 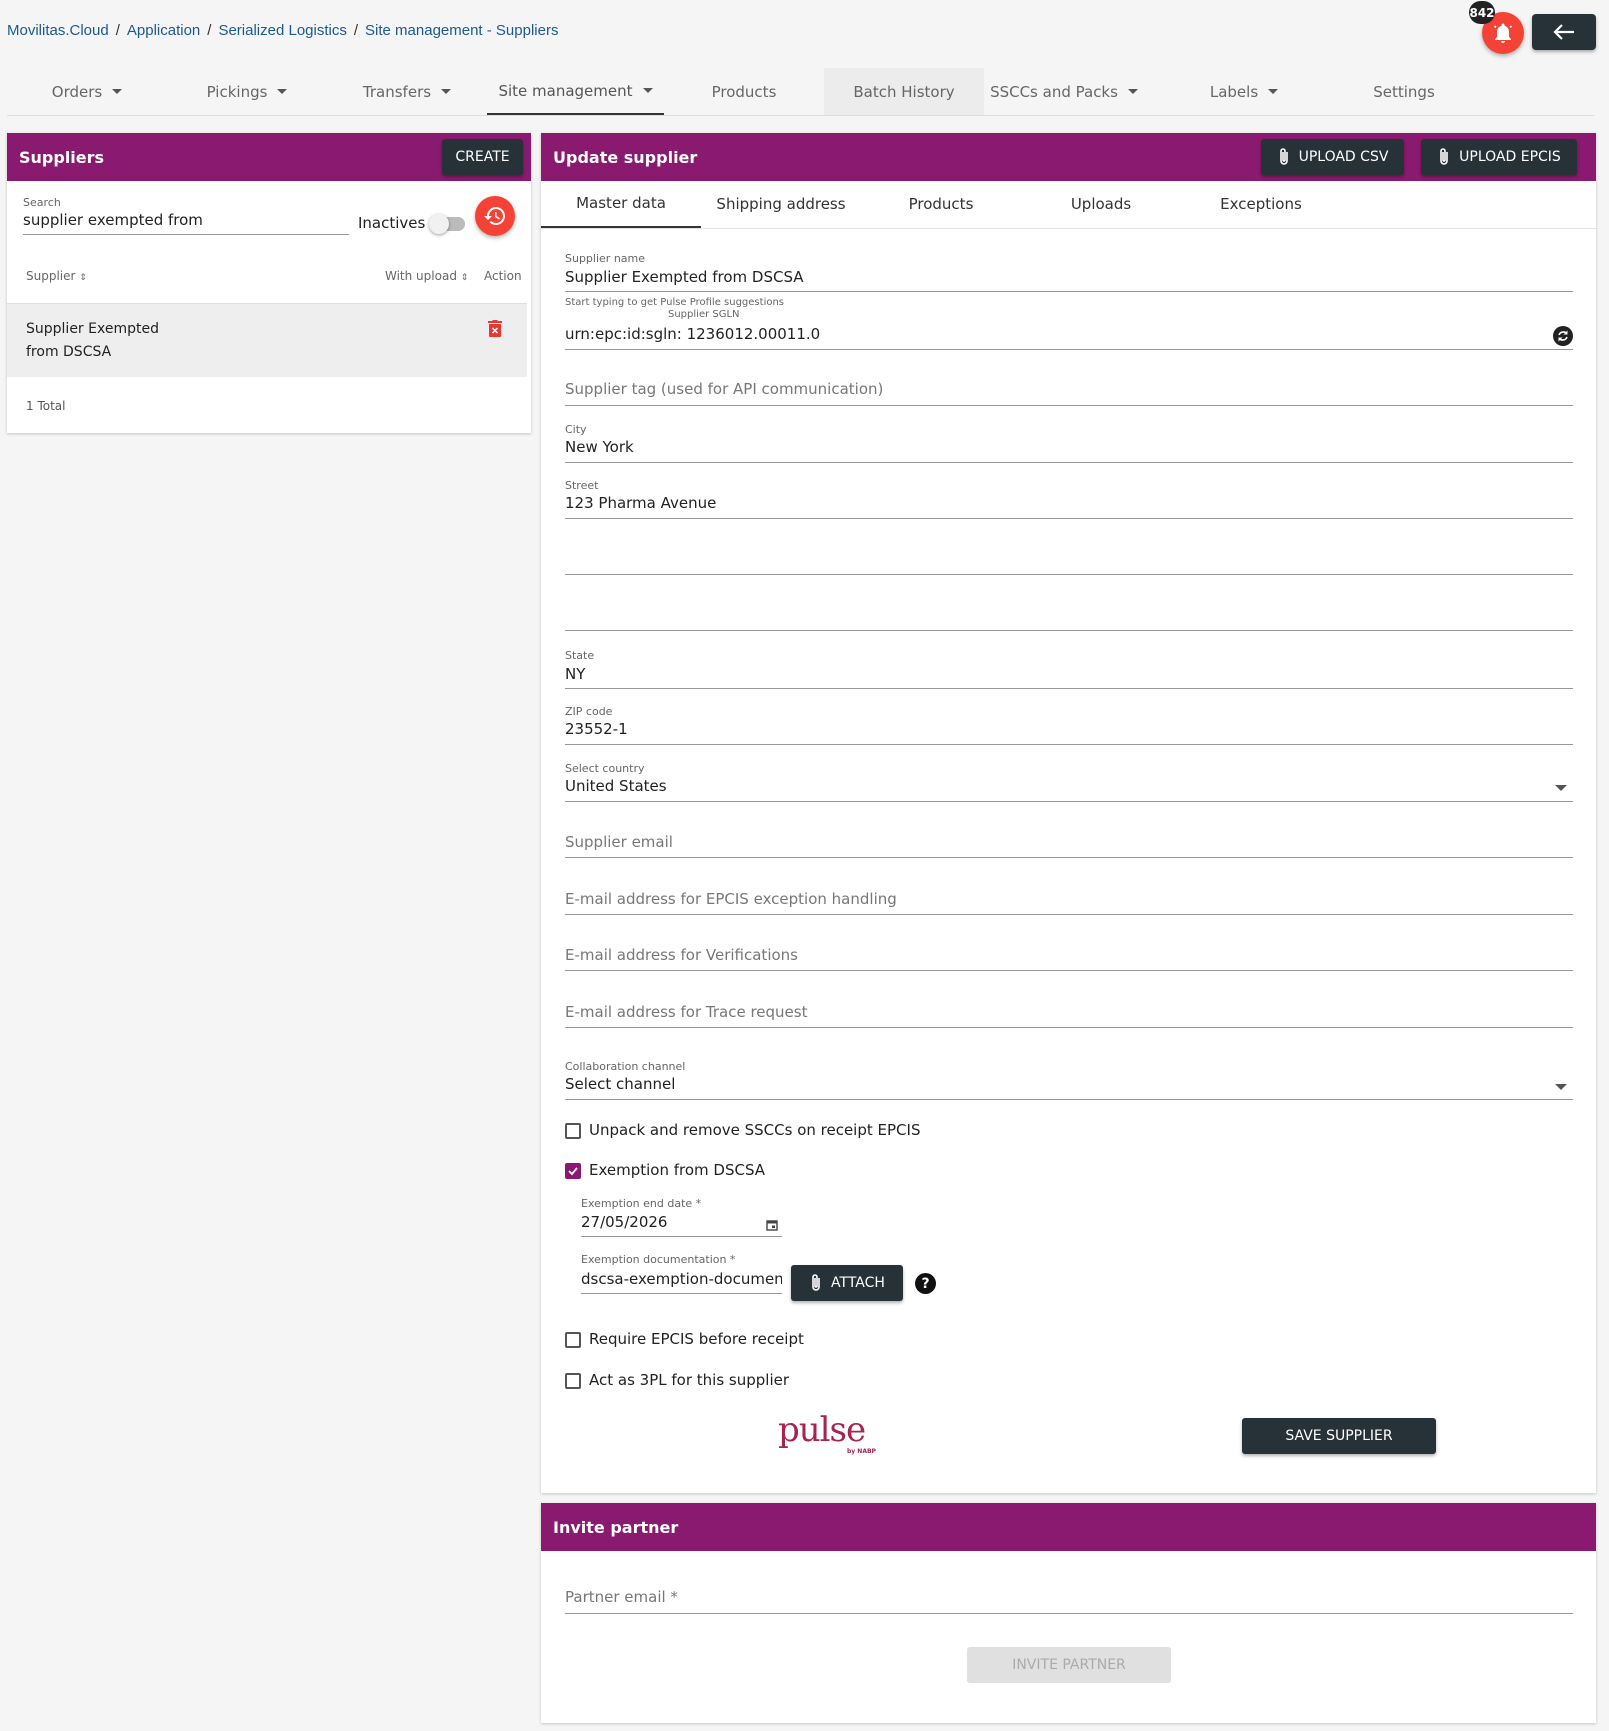 I want to click on update-supplier-title: Update supplier, so click(x=625, y=157).